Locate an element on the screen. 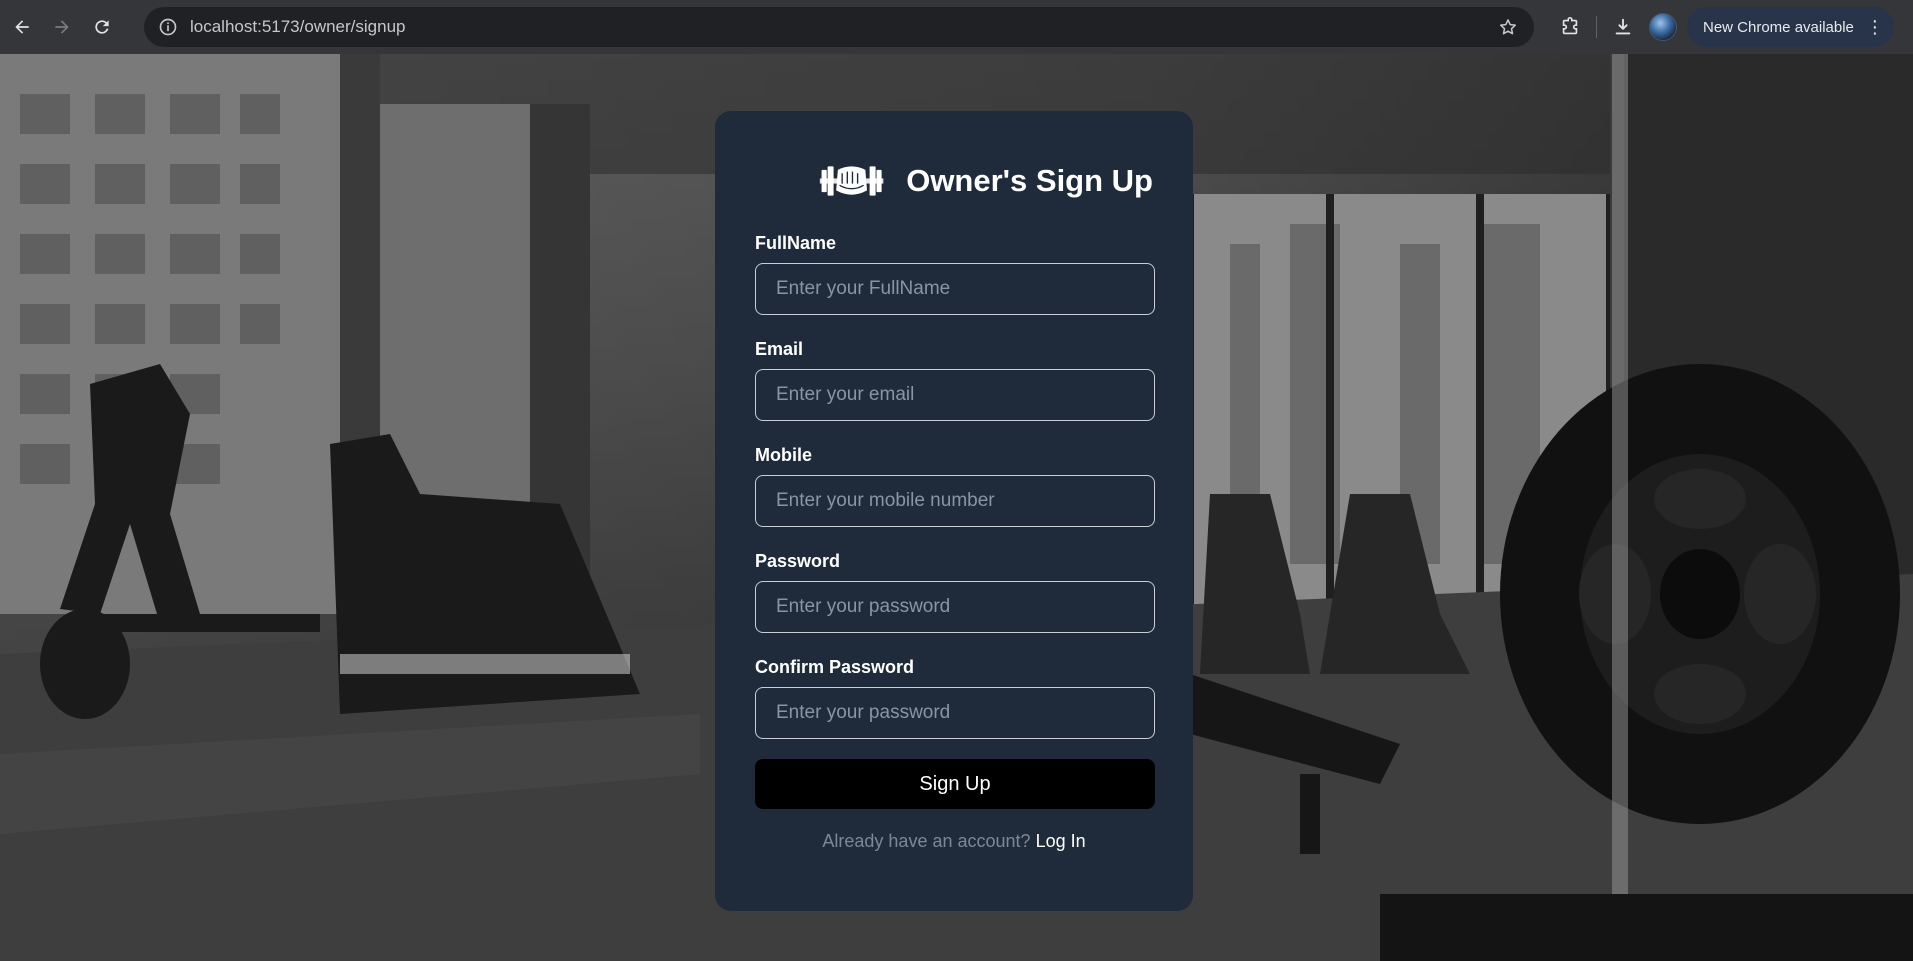  reload-button is located at coordinates (102, 27).